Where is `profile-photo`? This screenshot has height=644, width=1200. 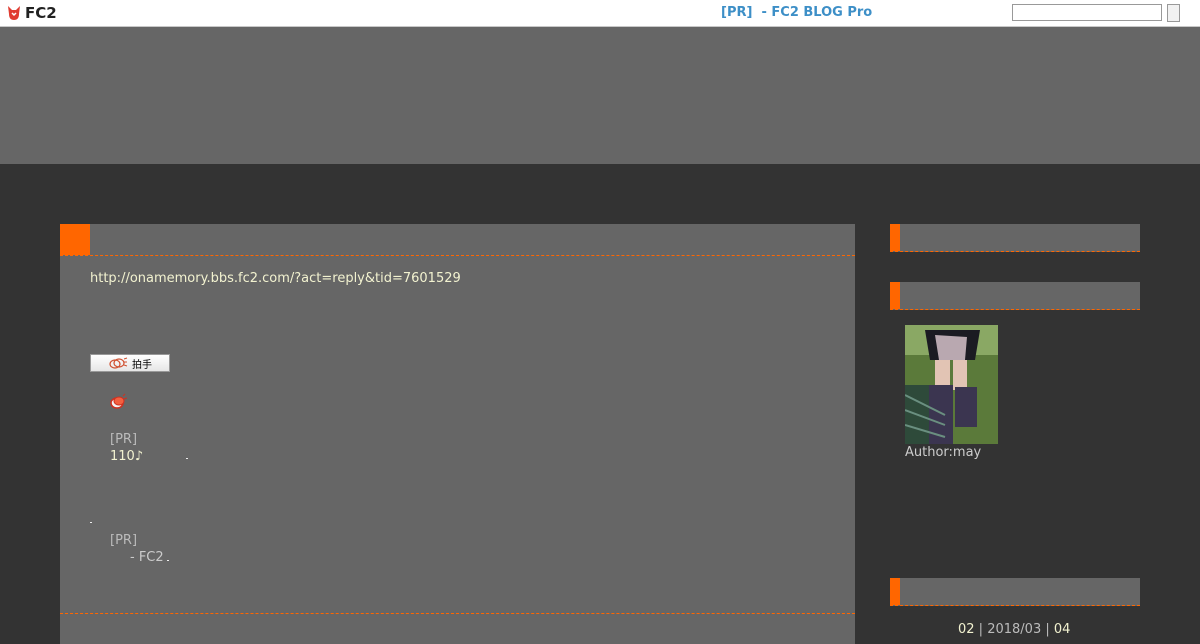
profile-photo is located at coordinates (951, 384).